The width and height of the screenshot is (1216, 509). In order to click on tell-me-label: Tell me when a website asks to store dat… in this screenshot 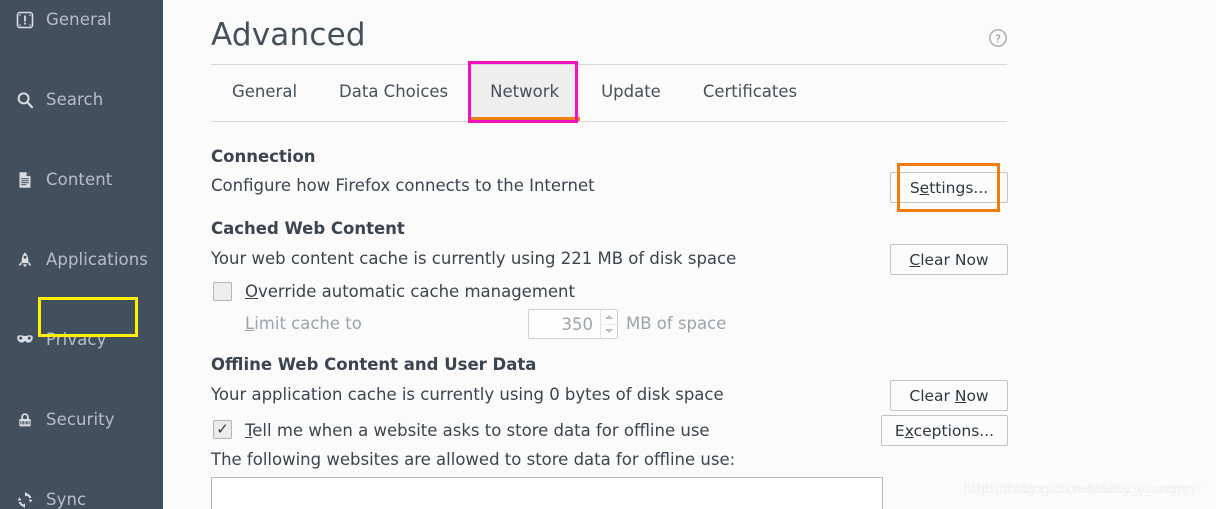, I will do `click(477, 430)`.